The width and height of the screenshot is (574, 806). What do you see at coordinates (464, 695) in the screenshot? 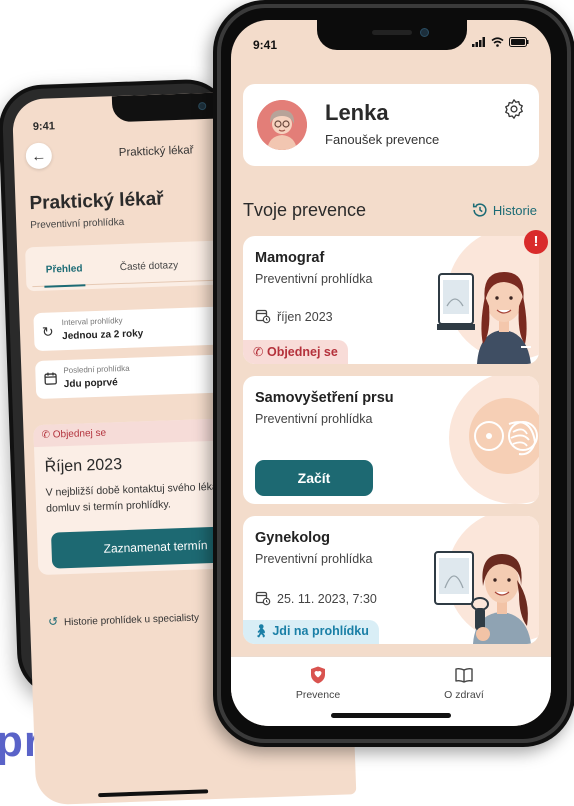
I see `tab-o-zdravi-label: O zdraví` at bounding box center [464, 695].